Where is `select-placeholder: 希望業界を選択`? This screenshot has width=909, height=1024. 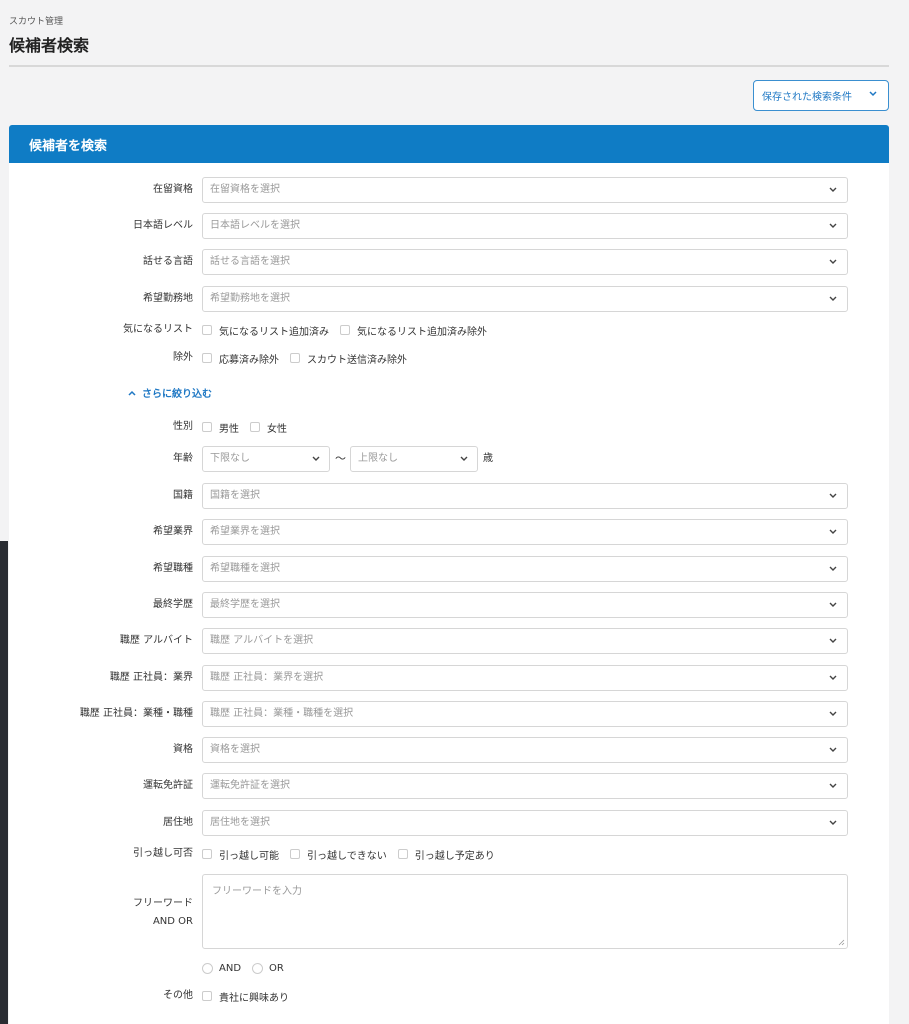 select-placeholder: 希望業界を選択 is located at coordinates (245, 531).